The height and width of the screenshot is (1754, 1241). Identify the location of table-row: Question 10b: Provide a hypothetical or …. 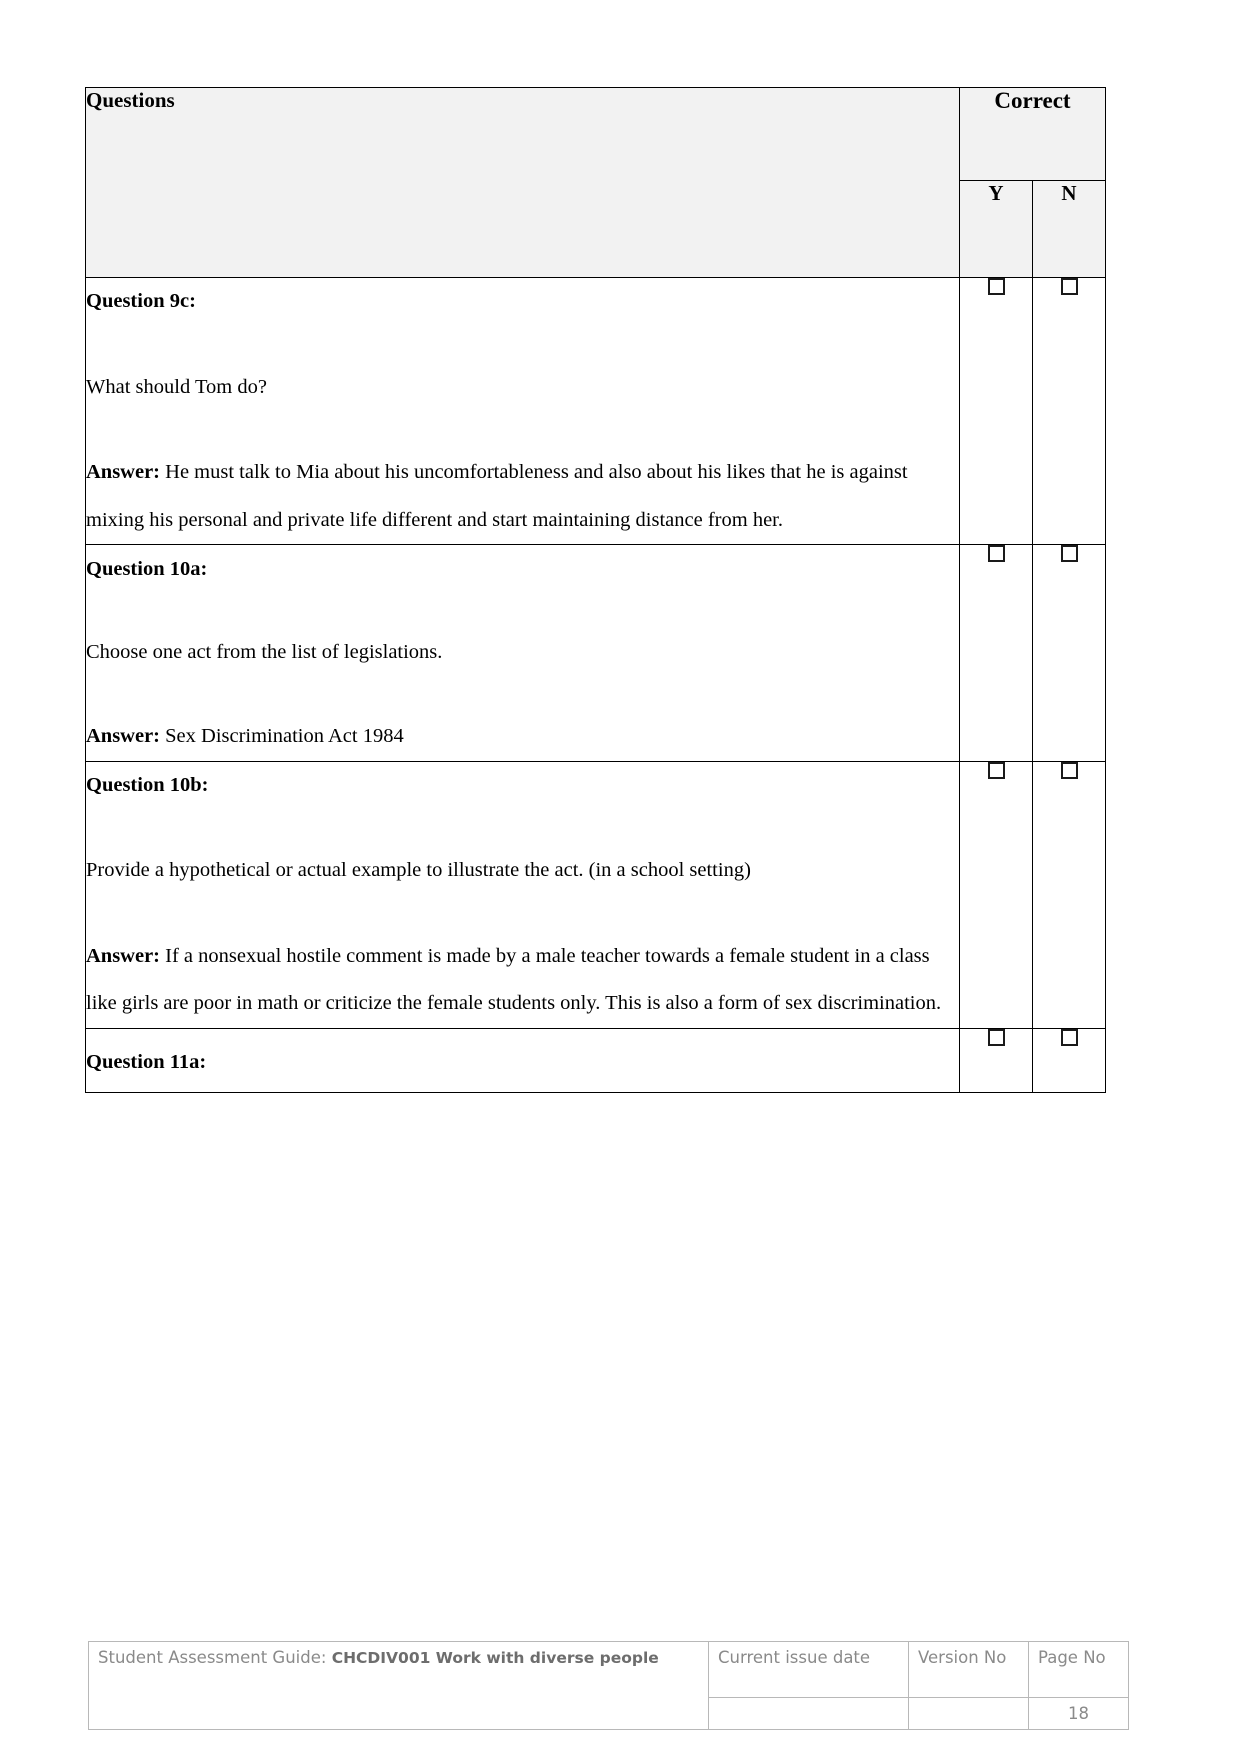
(595, 894).